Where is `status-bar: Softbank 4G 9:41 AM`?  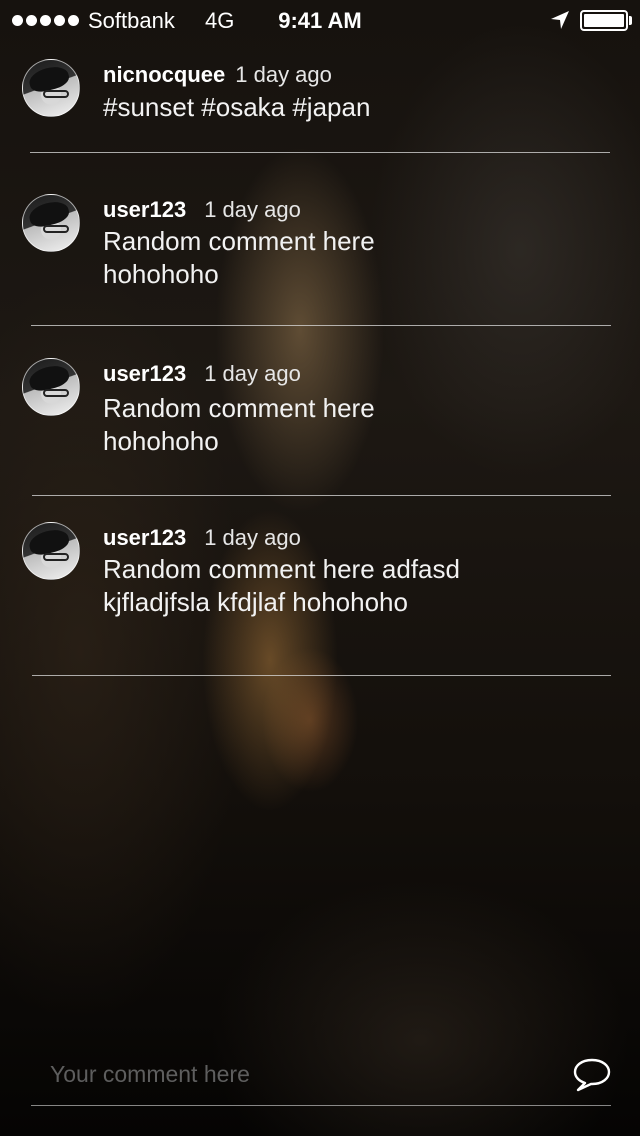 status-bar: Softbank 4G 9:41 AM is located at coordinates (320, 20).